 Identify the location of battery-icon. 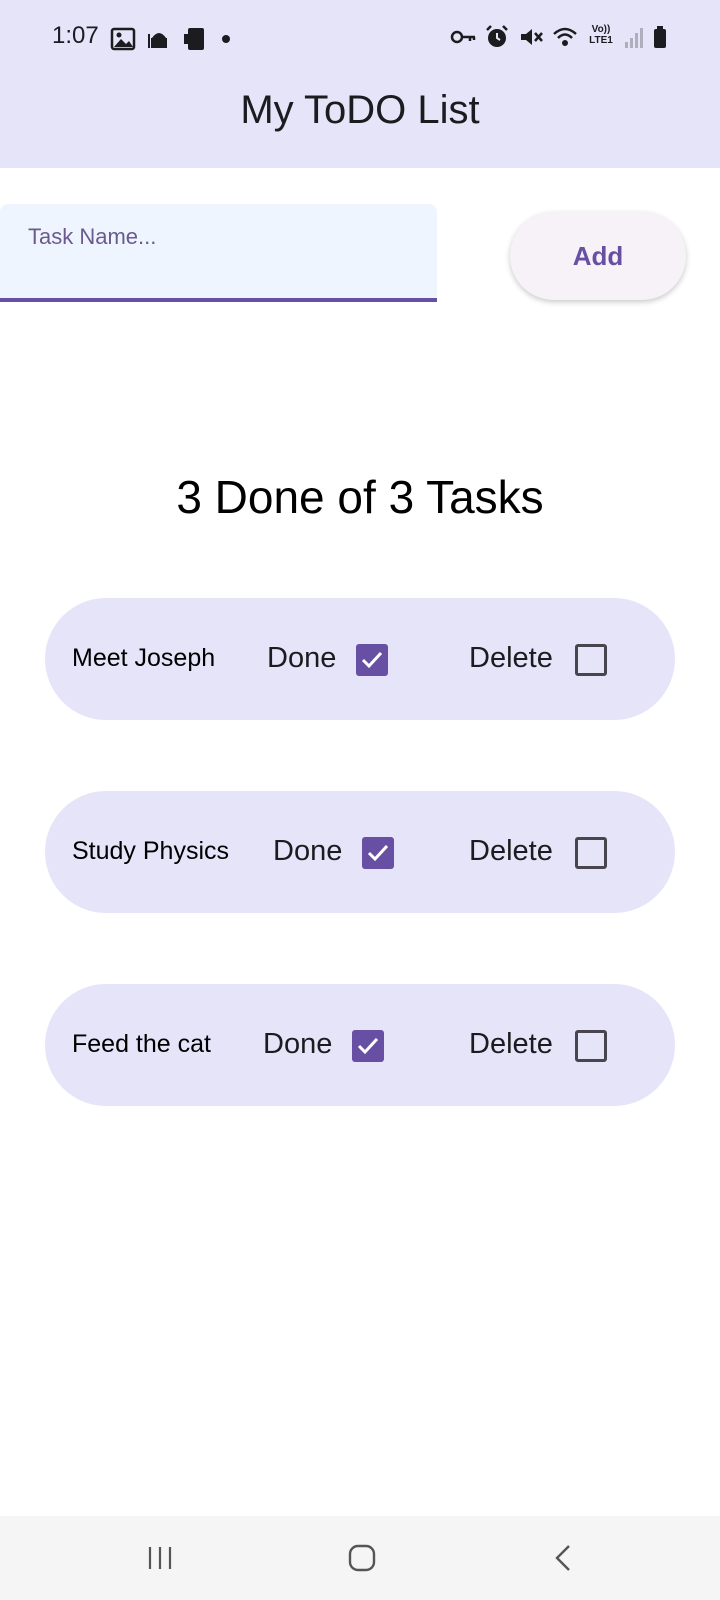
(660, 37).